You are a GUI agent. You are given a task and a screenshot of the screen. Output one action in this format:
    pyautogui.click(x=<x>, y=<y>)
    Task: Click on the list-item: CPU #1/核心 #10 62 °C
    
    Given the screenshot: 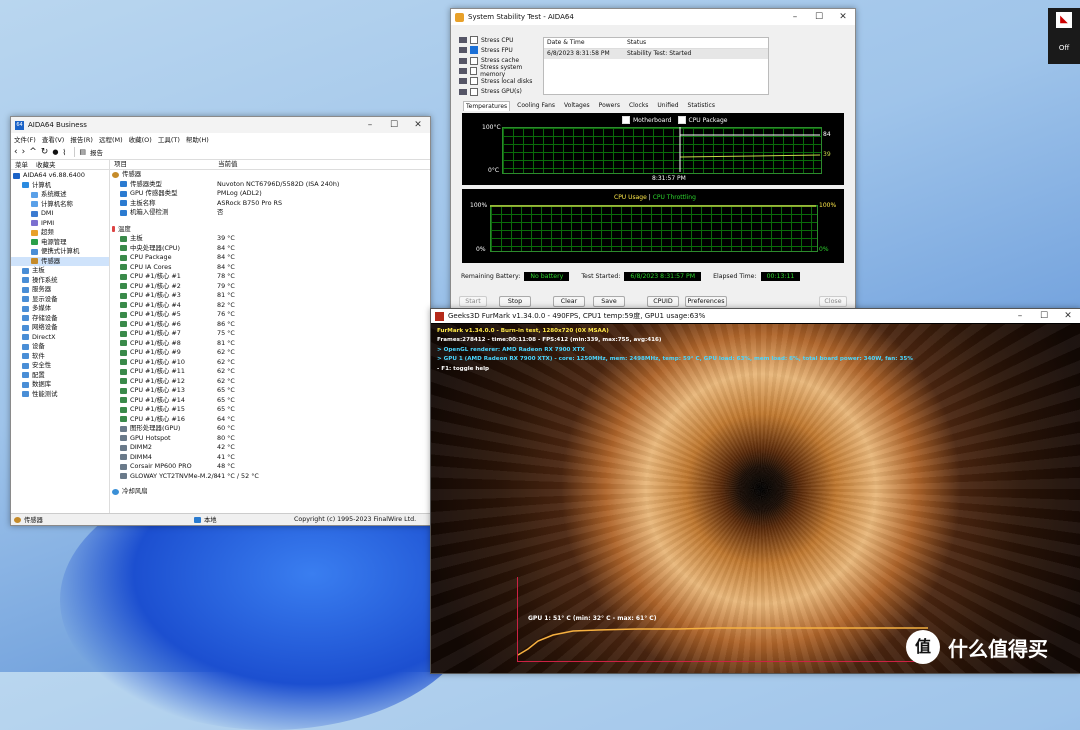 What is the action you would take?
    pyautogui.click(x=270, y=363)
    